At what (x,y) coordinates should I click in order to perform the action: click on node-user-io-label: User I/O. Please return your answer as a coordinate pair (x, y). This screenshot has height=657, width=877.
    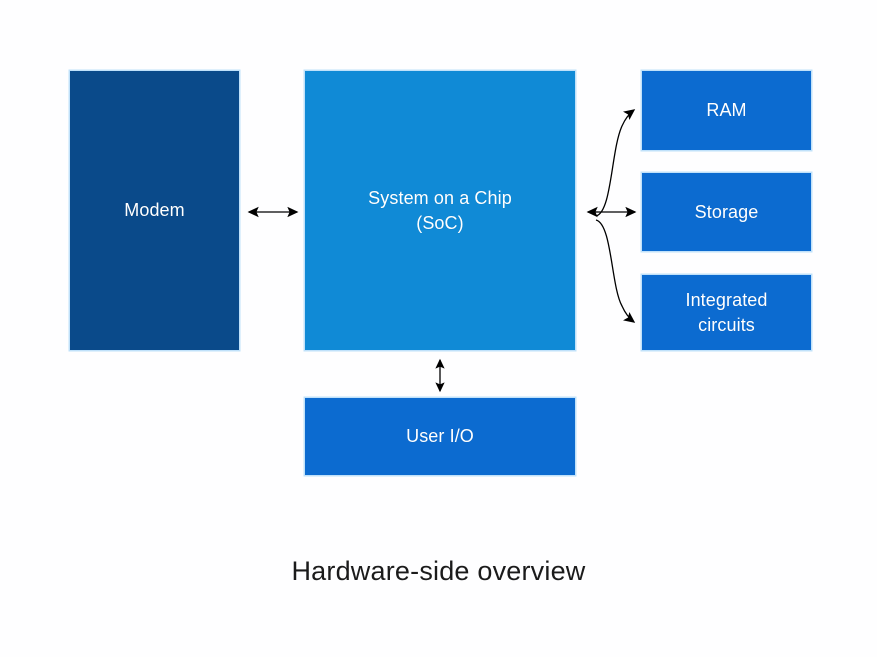
    Looking at the image, I should click on (440, 436).